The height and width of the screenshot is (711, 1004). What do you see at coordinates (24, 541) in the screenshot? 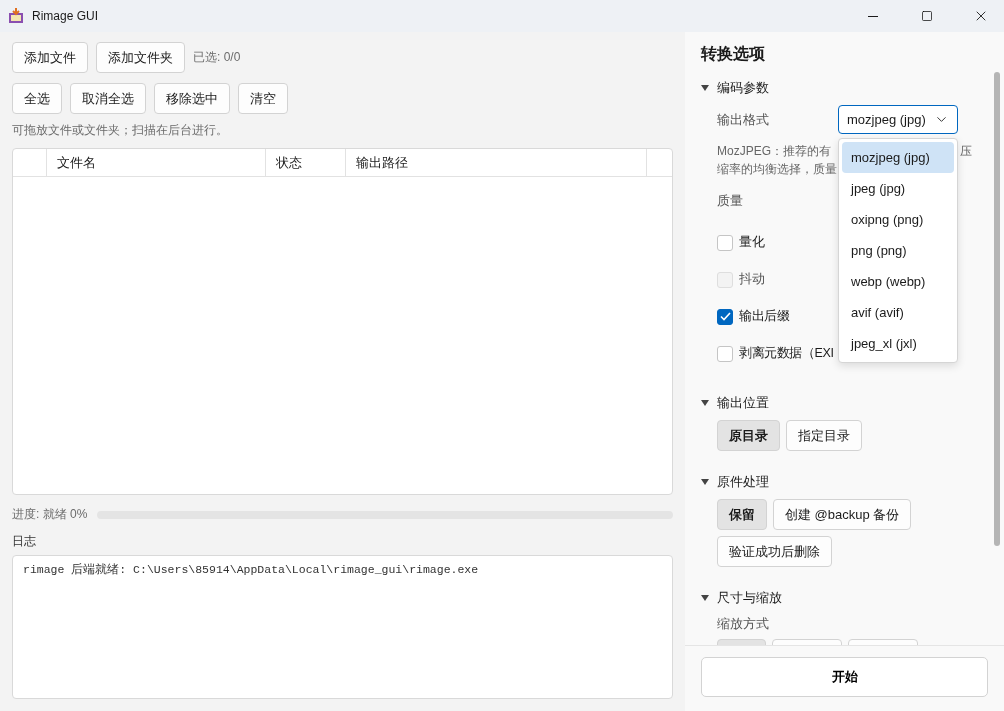
I see `log-label: 日志` at bounding box center [24, 541].